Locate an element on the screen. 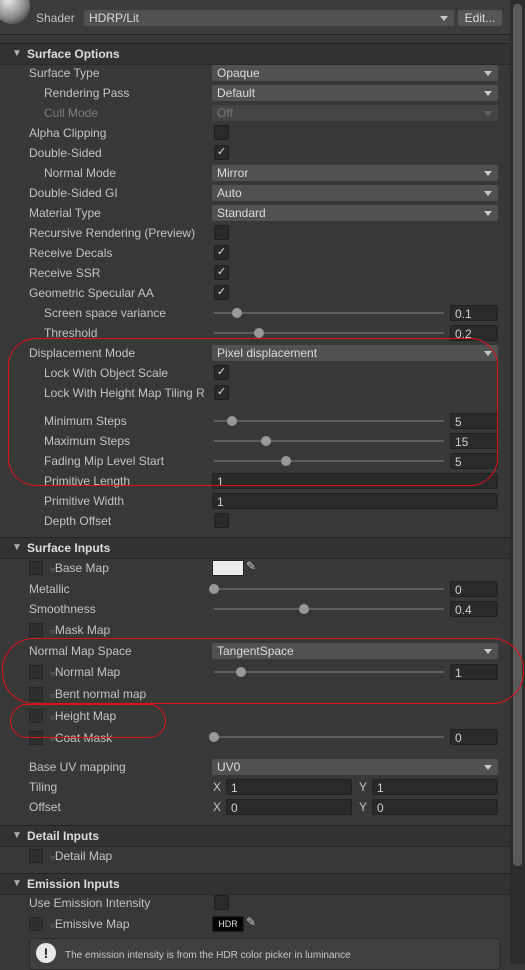 The width and height of the screenshot is (525, 970). value: 0.4 is located at coordinates (463, 610).